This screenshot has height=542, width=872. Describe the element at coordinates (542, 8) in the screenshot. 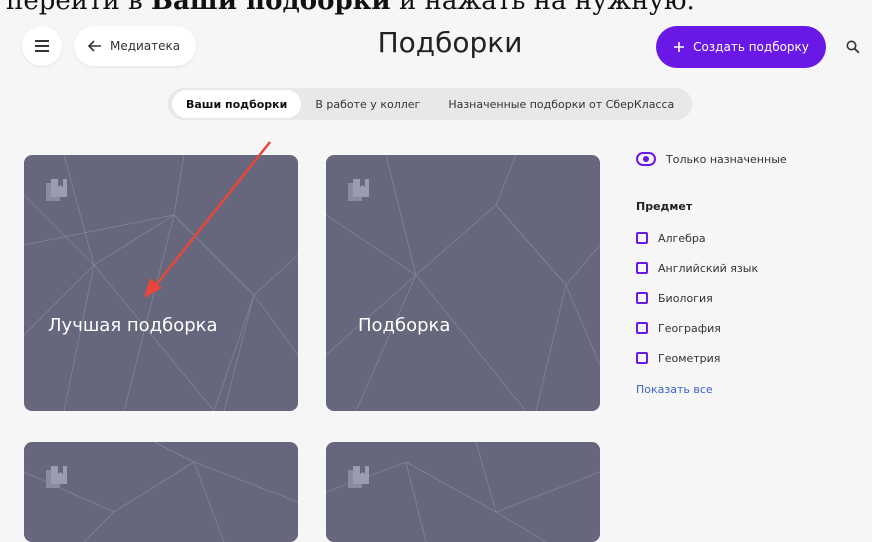

I see `caption-suffix: и нажать на нужную.` at that location.